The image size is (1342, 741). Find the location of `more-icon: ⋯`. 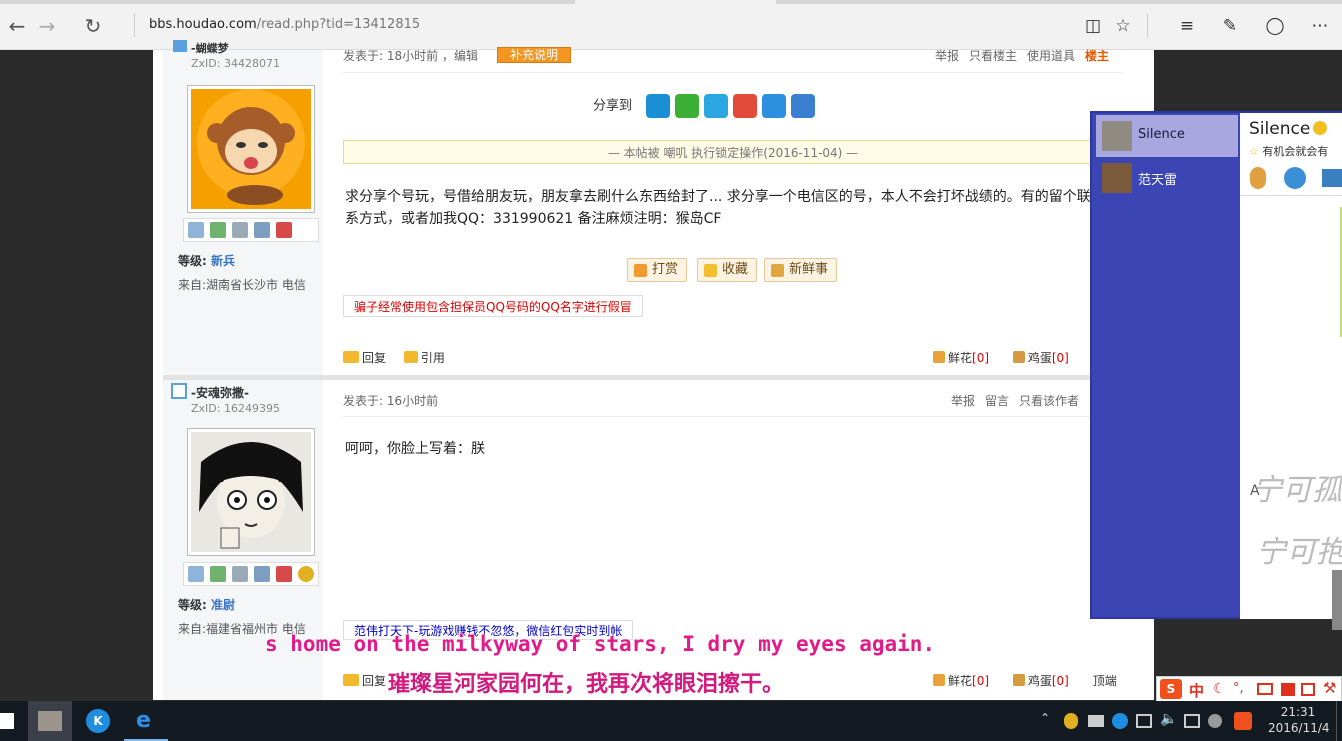

more-icon: ⋯ is located at coordinates (1320, 26).